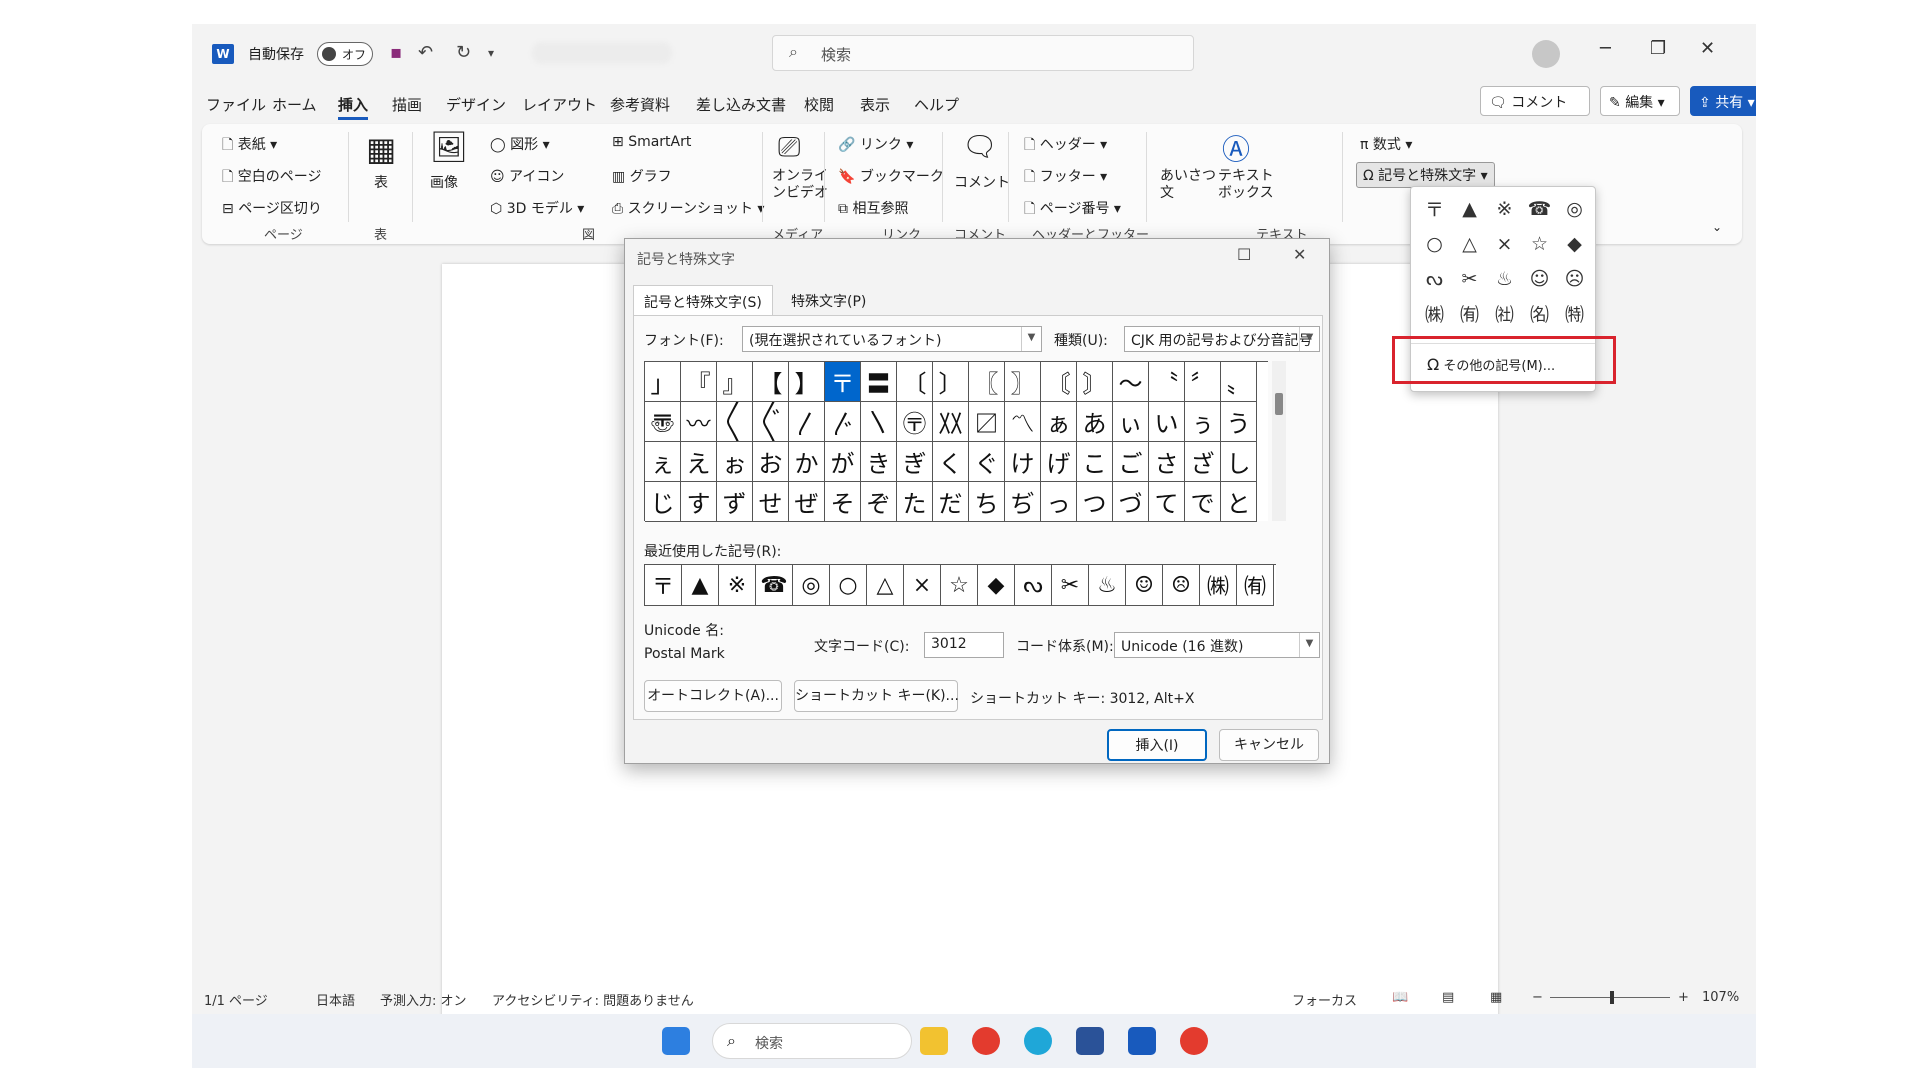 This screenshot has width=1920, height=1080. What do you see at coordinates (1059, 382) in the screenshot?
I see `character-cell: 〘` at bounding box center [1059, 382].